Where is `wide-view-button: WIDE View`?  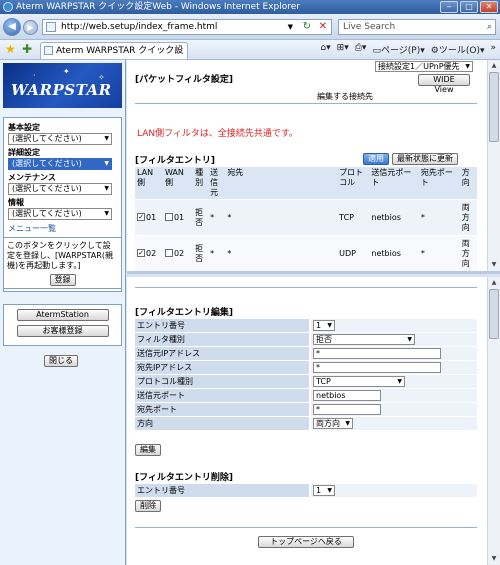 wide-view-button: WIDE View is located at coordinates (444, 84).